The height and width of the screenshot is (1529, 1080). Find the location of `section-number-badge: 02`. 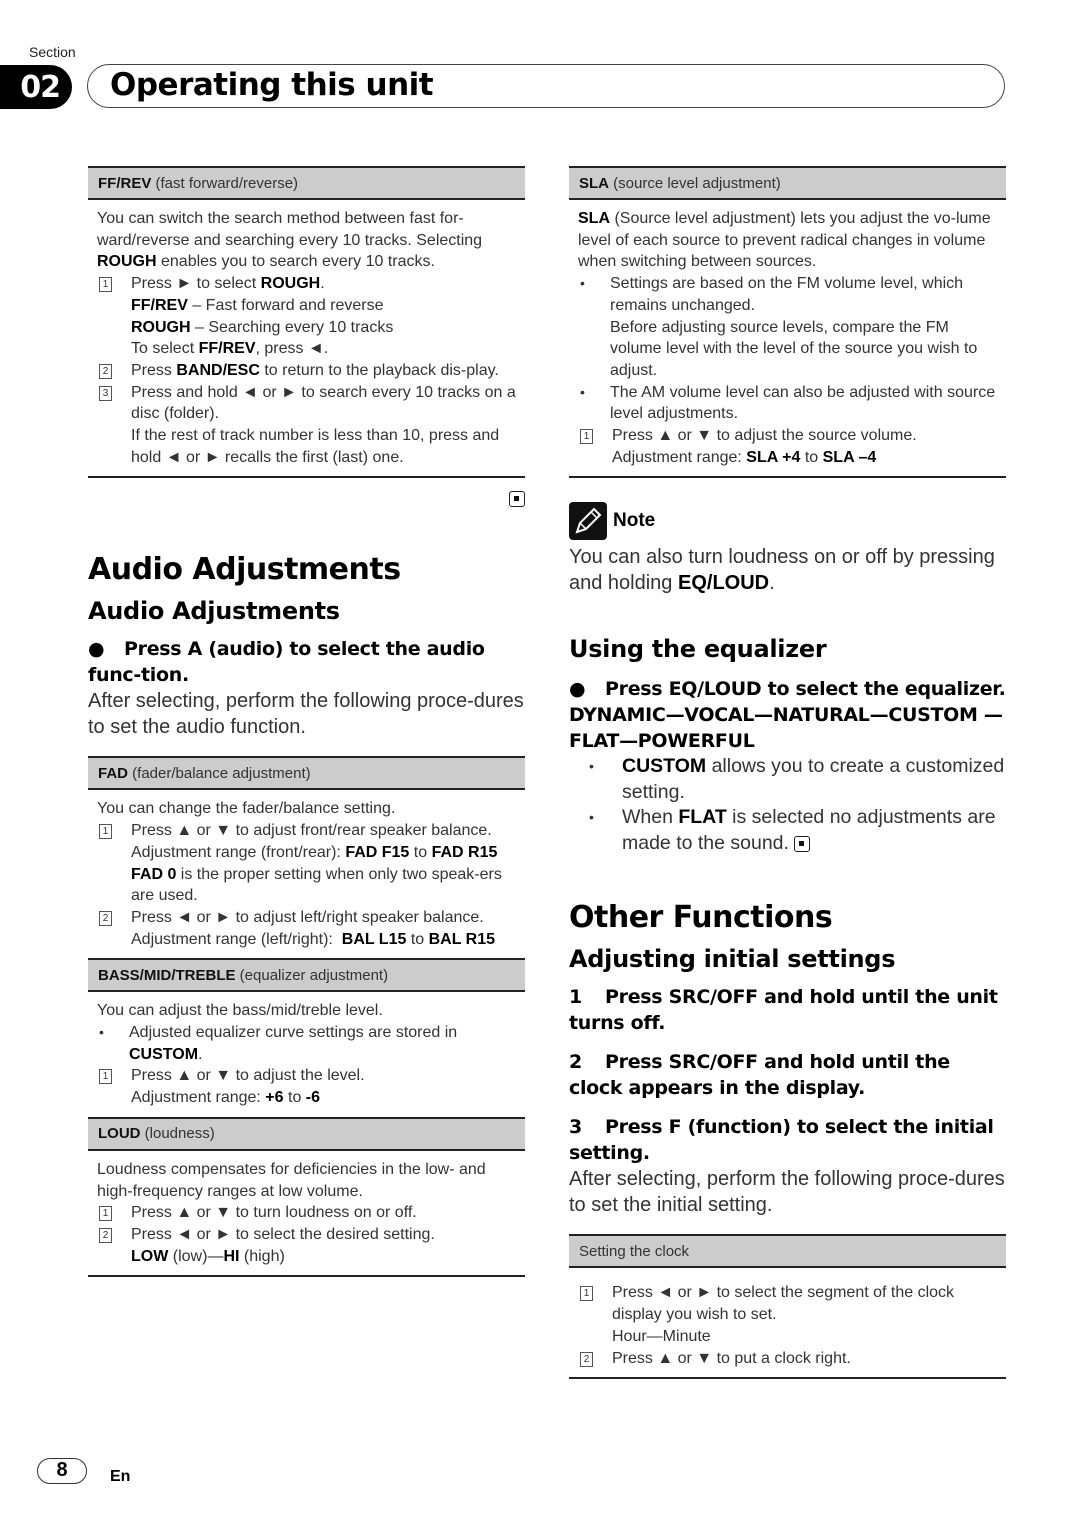

section-number-badge: 02 is located at coordinates (36, 87).